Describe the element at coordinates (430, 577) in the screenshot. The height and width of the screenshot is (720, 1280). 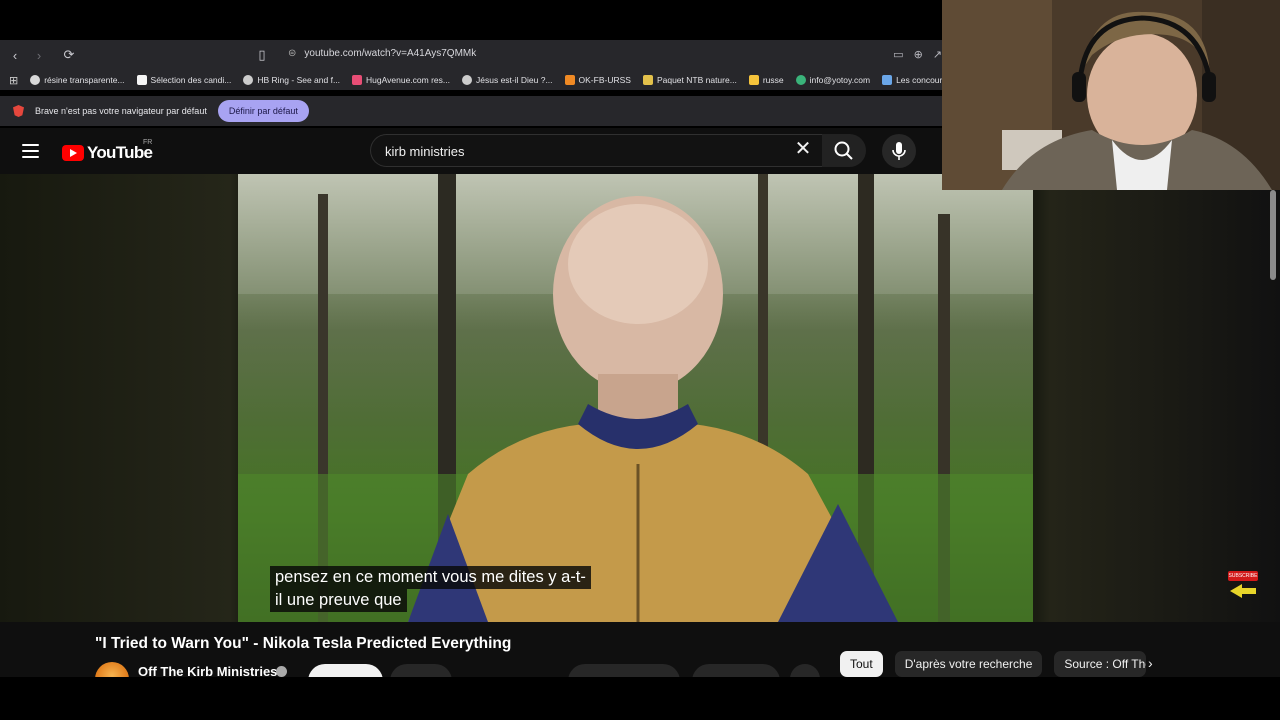
I see `caption-line: pensez en ce moment vous me dites y a-t-` at that location.